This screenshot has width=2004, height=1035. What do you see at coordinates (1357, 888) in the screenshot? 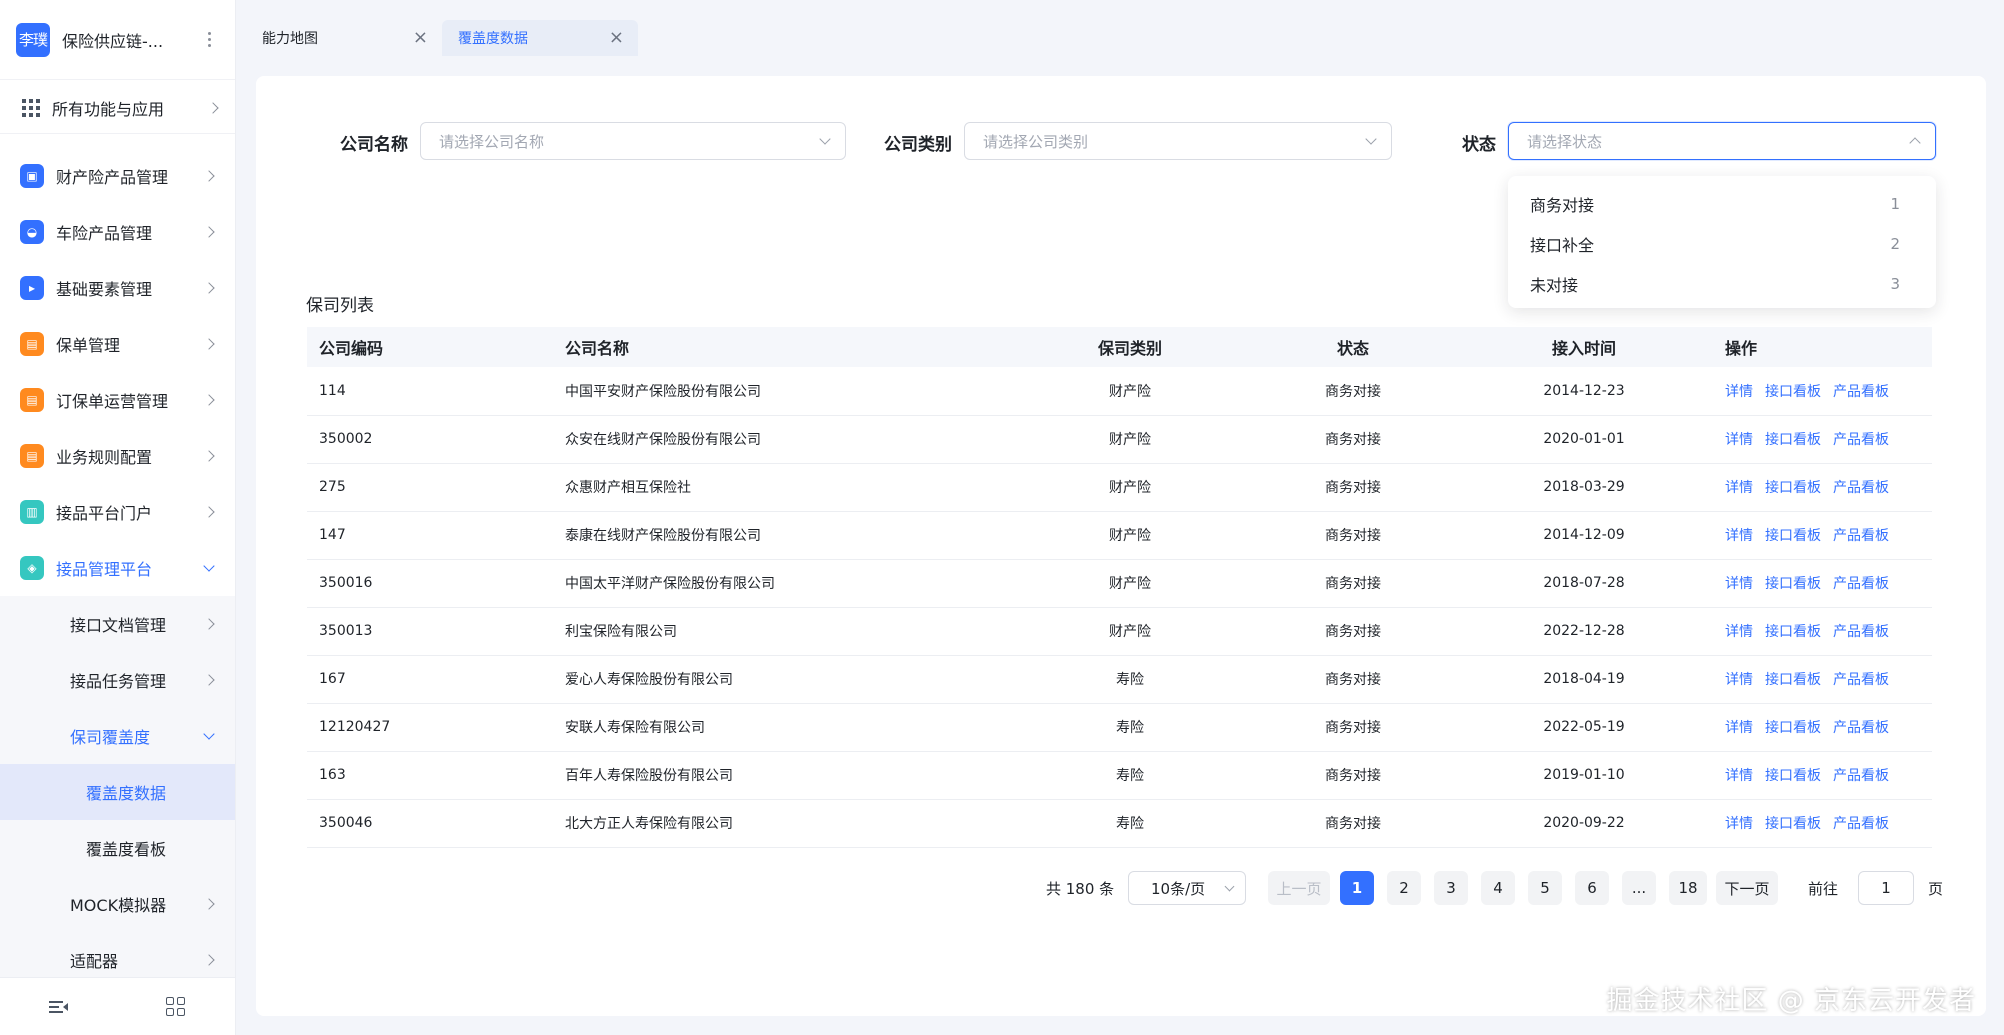
I see `page-button: 1` at bounding box center [1357, 888].